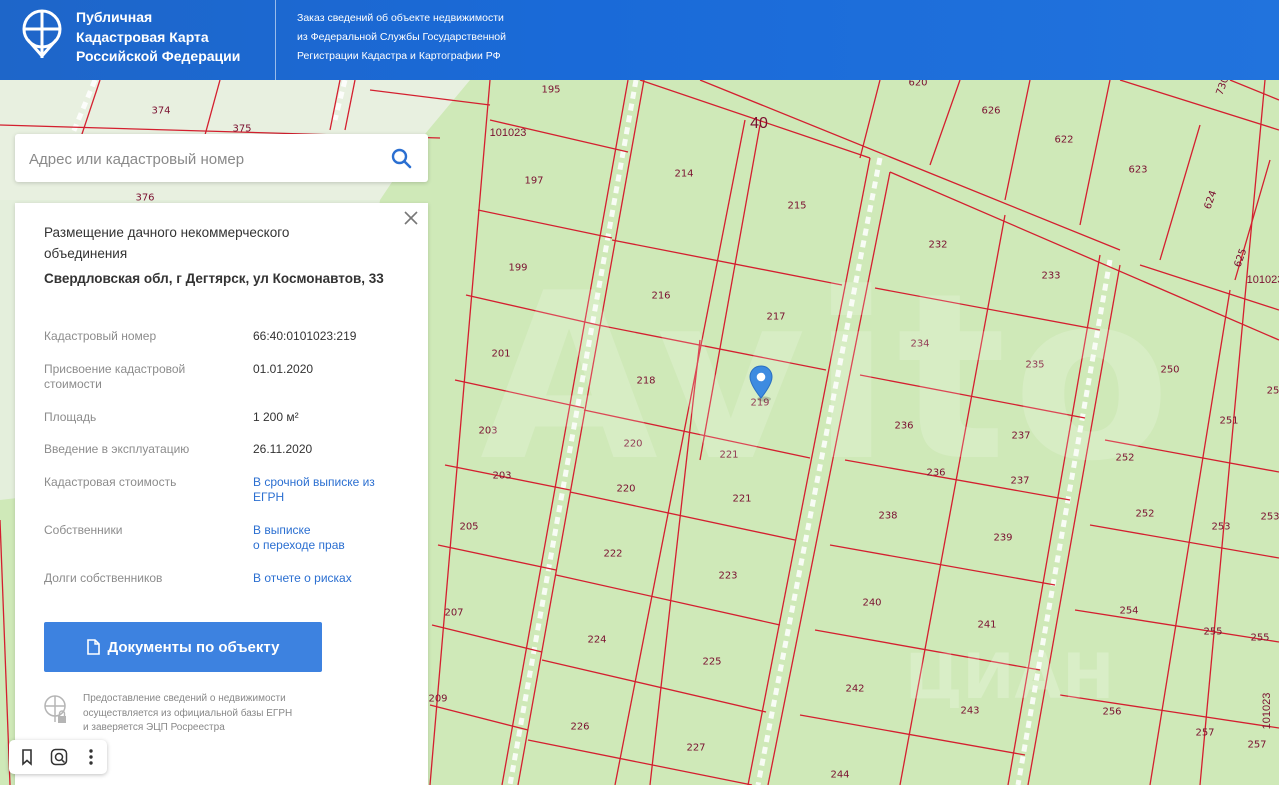  What do you see at coordinates (991, 111) in the screenshot?
I see `parcel-number: 626` at bounding box center [991, 111].